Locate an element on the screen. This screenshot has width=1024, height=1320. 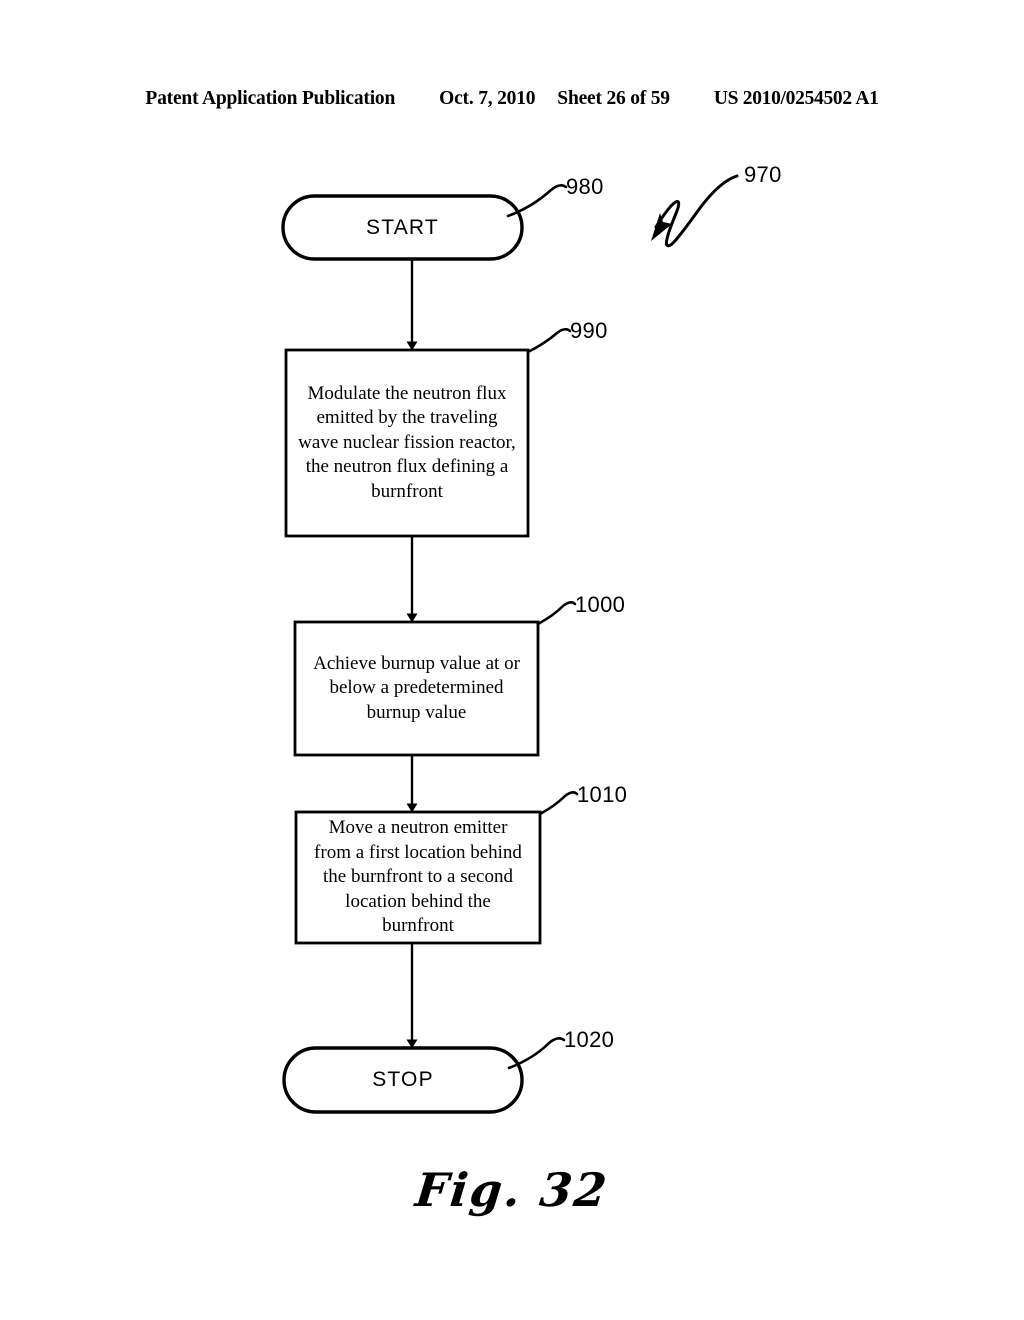
reference-numeral-990: 990 is located at coordinates (589, 330).